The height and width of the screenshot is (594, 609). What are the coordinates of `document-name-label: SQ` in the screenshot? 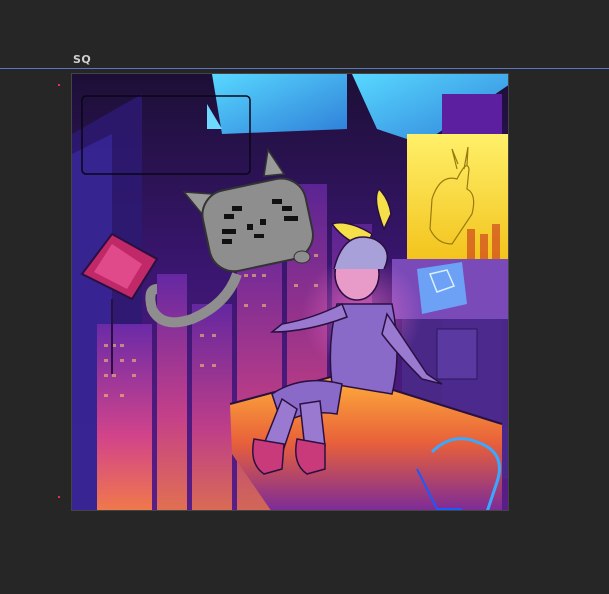 It's located at (82, 59).